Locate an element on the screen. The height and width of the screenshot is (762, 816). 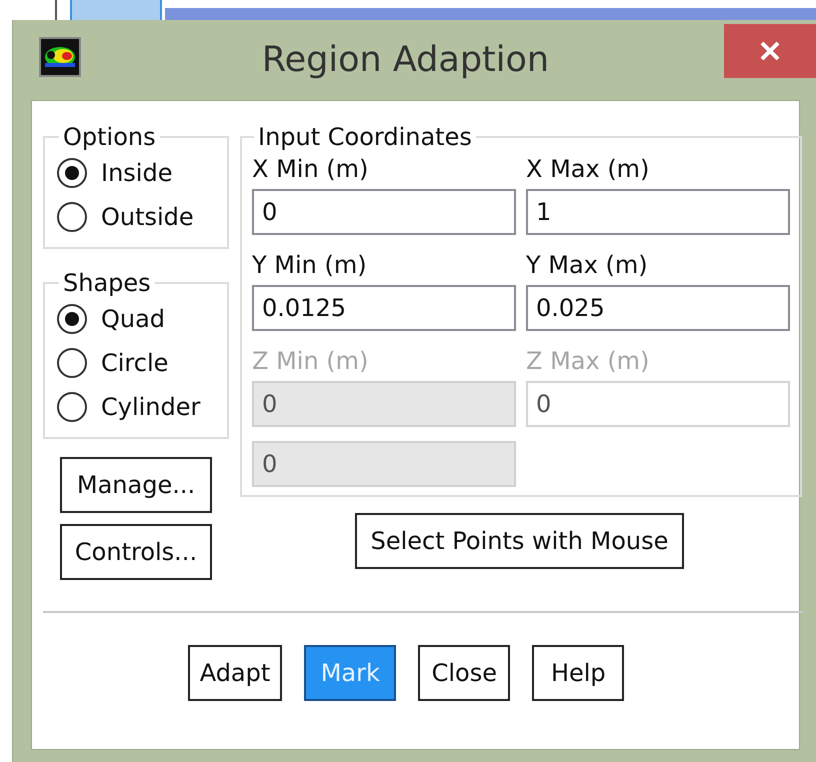
group-label: Input Coordinates is located at coordinates (365, 137).